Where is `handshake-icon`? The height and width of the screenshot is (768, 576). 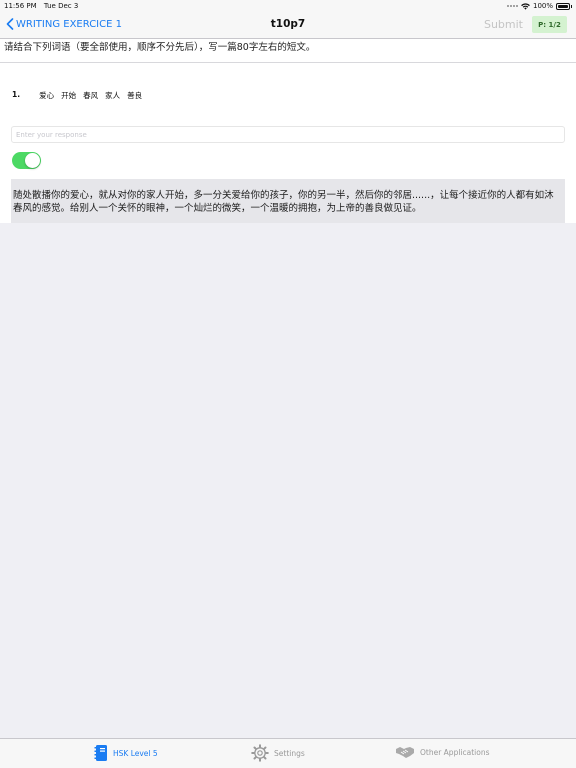
handshake-icon is located at coordinates (405, 752).